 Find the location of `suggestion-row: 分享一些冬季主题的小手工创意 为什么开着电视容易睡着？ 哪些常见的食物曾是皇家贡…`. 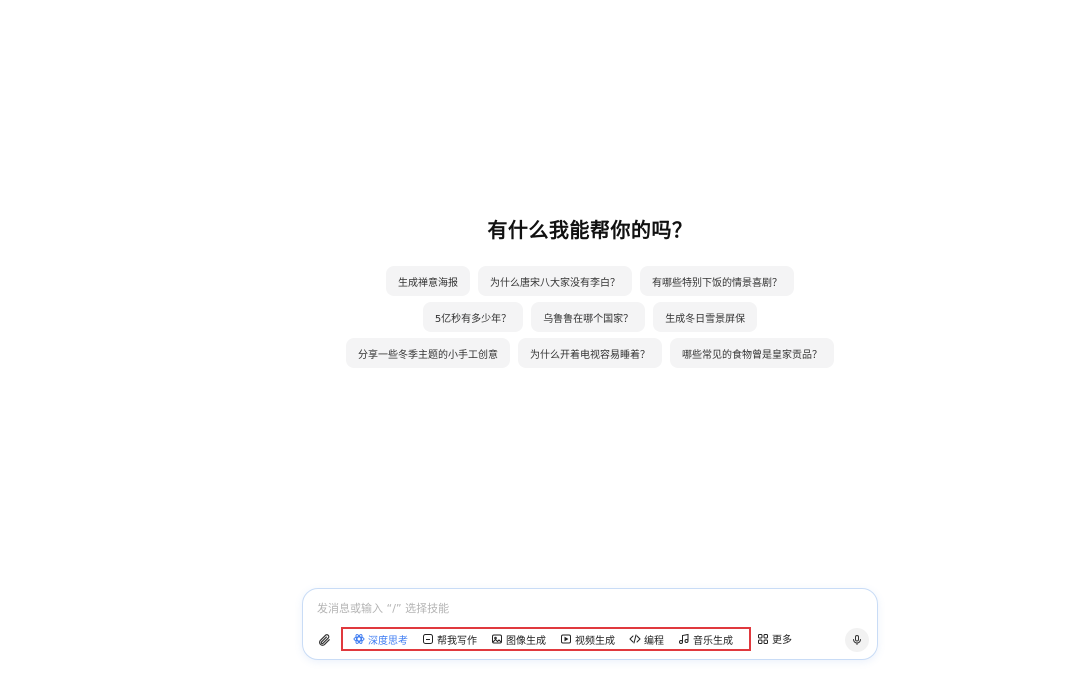

suggestion-row: 分享一些冬季主题的小手工创意 为什么开着电视容易睡着？ 哪些常见的食物曾是皇家贡… is located at coordinates (540, 353).